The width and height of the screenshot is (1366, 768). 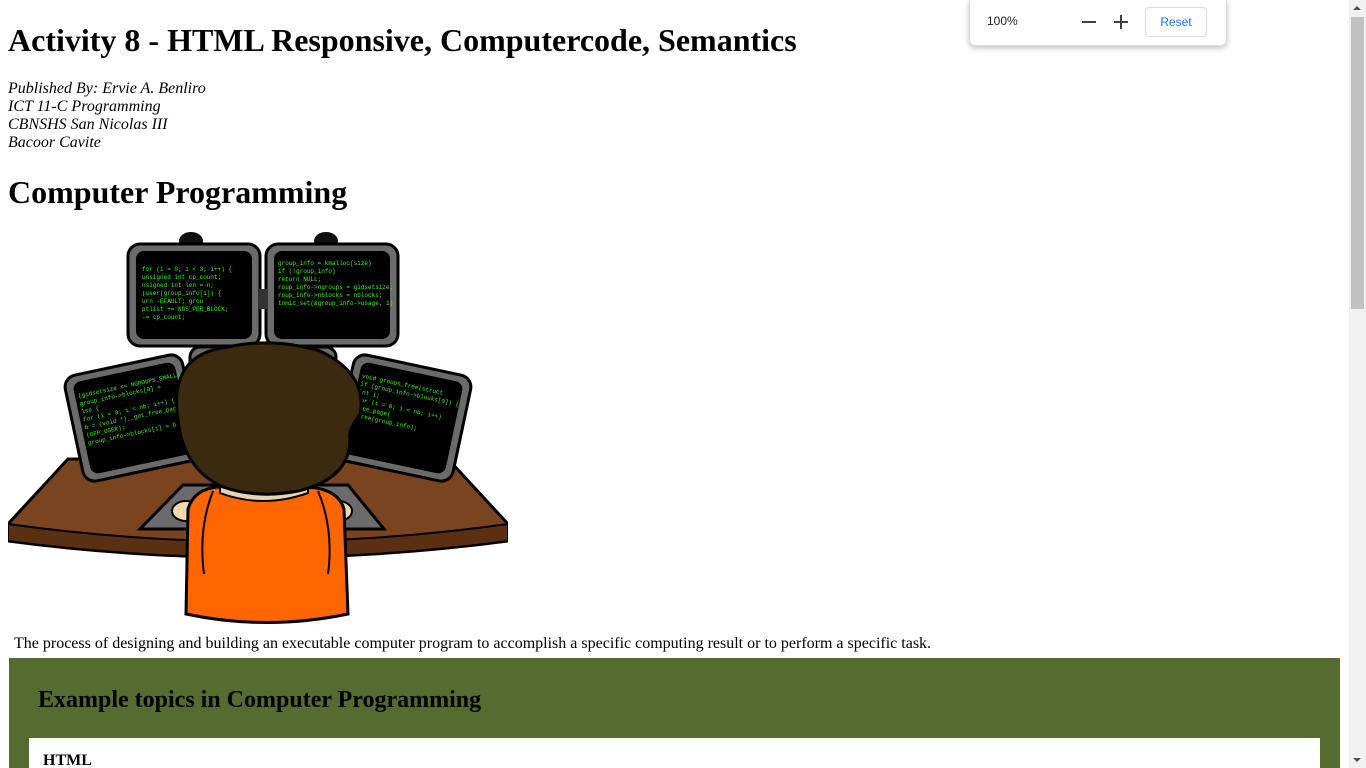 I want to click on svg-text: urn -EFAULT; grou, so click(x=173, y=301).